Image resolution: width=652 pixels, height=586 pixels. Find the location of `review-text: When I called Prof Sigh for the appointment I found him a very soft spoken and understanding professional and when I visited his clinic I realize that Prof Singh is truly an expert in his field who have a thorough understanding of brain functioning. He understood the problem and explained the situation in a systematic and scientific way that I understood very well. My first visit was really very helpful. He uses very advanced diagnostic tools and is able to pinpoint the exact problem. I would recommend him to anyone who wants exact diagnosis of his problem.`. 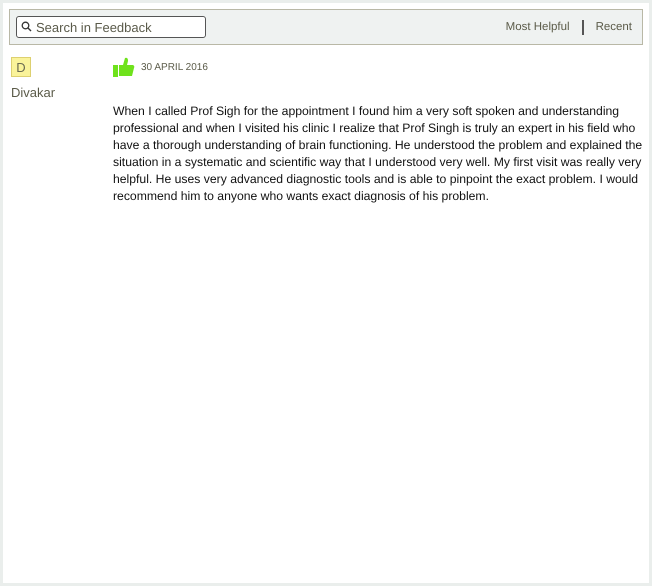

review-text: When I called Prof Sigh for the appointment I found him a very soft spoken and understanding professional and when I visited his clinic I realize that Prof Singh is truly an expert in his field who have a thorough understanding of brain functioning. He understood the problem and explained the situation in a systematic and scientific way that I understood very well. My first visit was really very helpful. He uses very advanced diagnostic tools and is able to pinpoint the exact problem. I would recommend him to anyone who wants exact diagnosis of his problem. is located at coordinates (378, 154).